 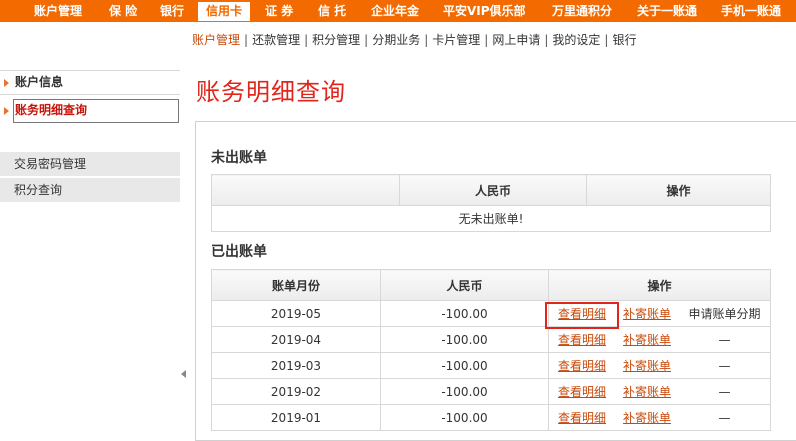 What do you see at coordinates (271, 92) in the screenshot?
I see `page-title: 账务明细查询` at bounding box center [271, 92].